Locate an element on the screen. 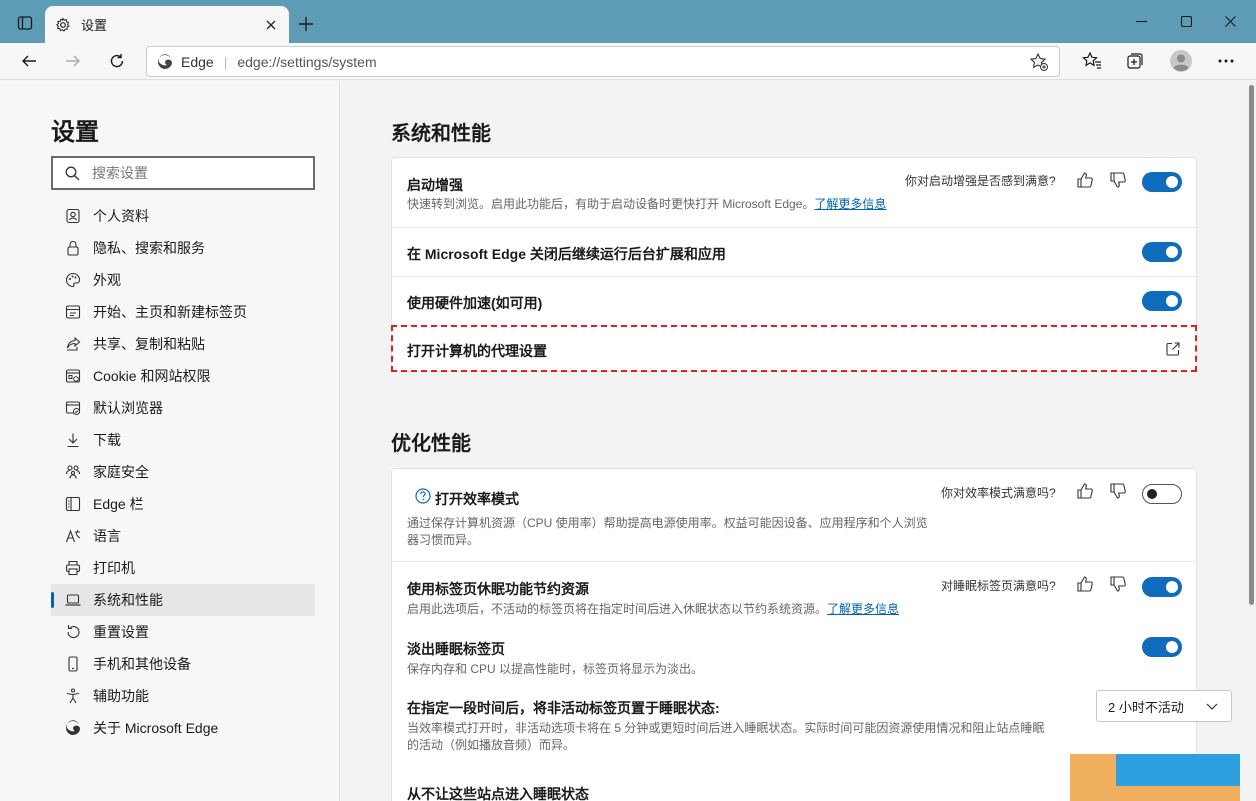  minimize-button is located at coordinates (1141, 21).